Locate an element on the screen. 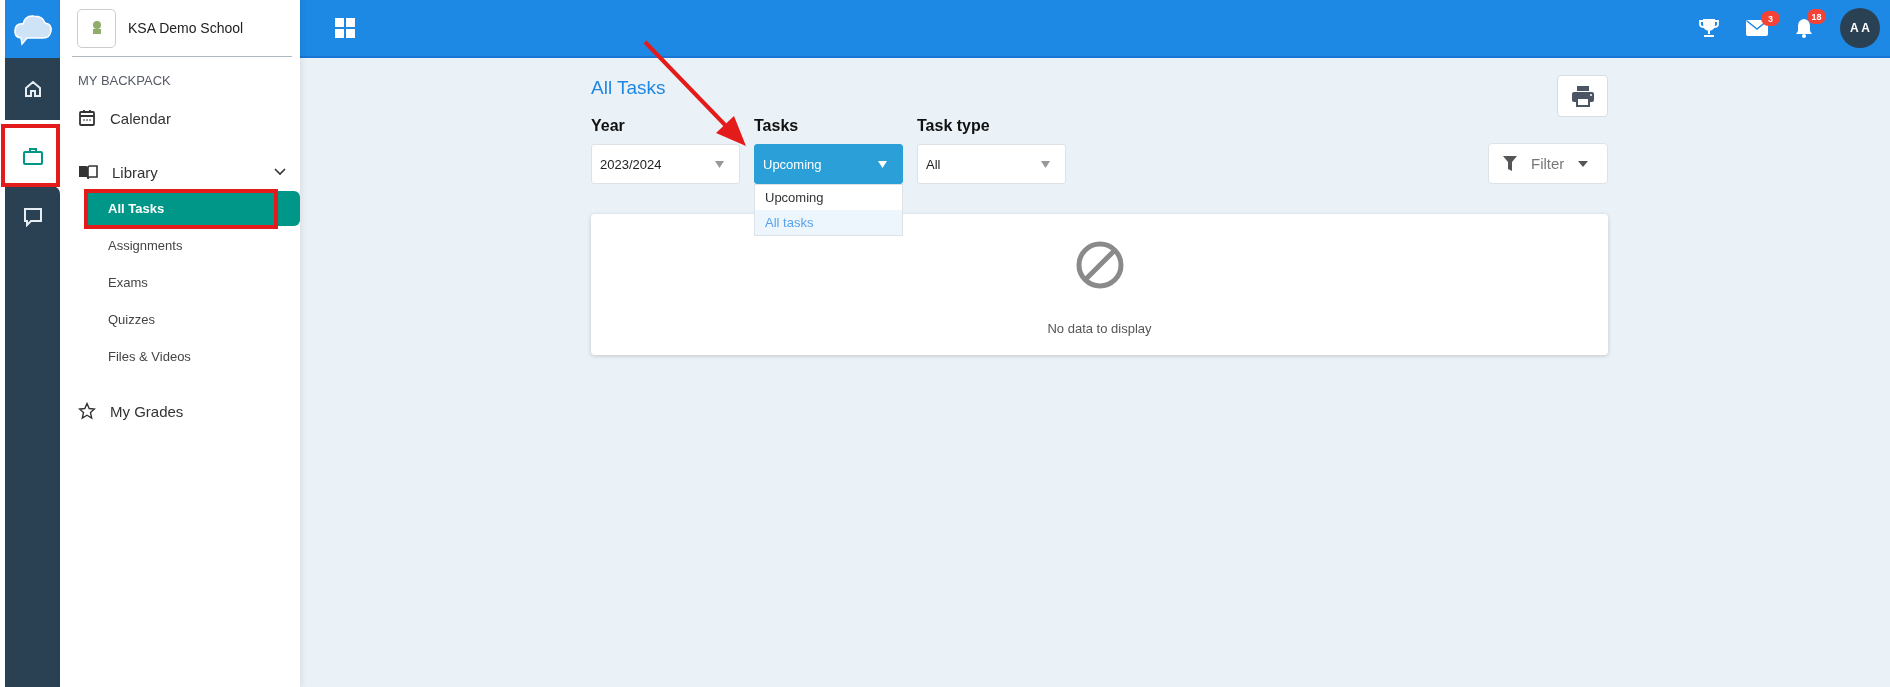 The width and height of the screenshot is (1890, 687). user-avatar: A A is located at coordinates (1860, 28).